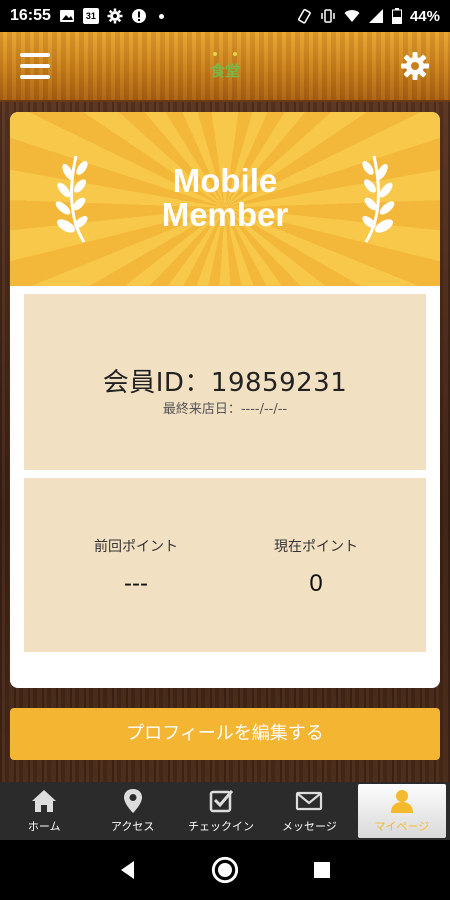 The height and width of the screenshot is (900, 450). Describe the element at coordinates (132, 801) in the screenshot. I see `location-pin-icon` at that location.